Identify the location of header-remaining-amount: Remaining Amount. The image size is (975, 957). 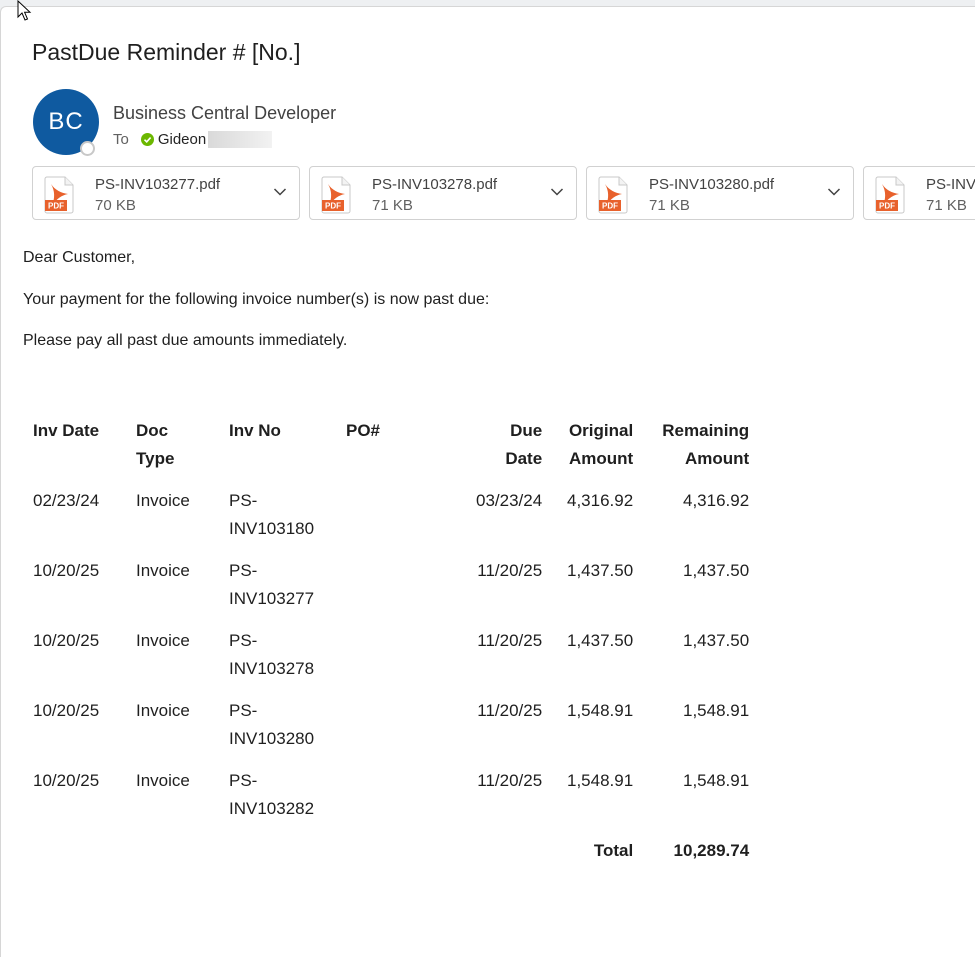
(706, 444).